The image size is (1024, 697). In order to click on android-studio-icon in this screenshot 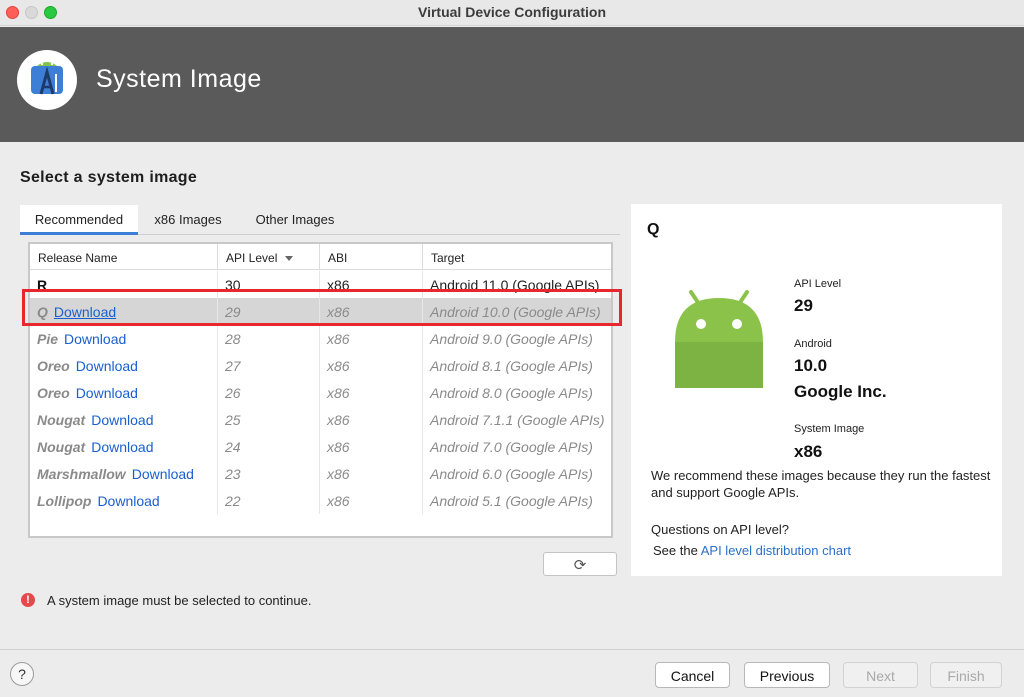, I will do `click(47, 80)`.